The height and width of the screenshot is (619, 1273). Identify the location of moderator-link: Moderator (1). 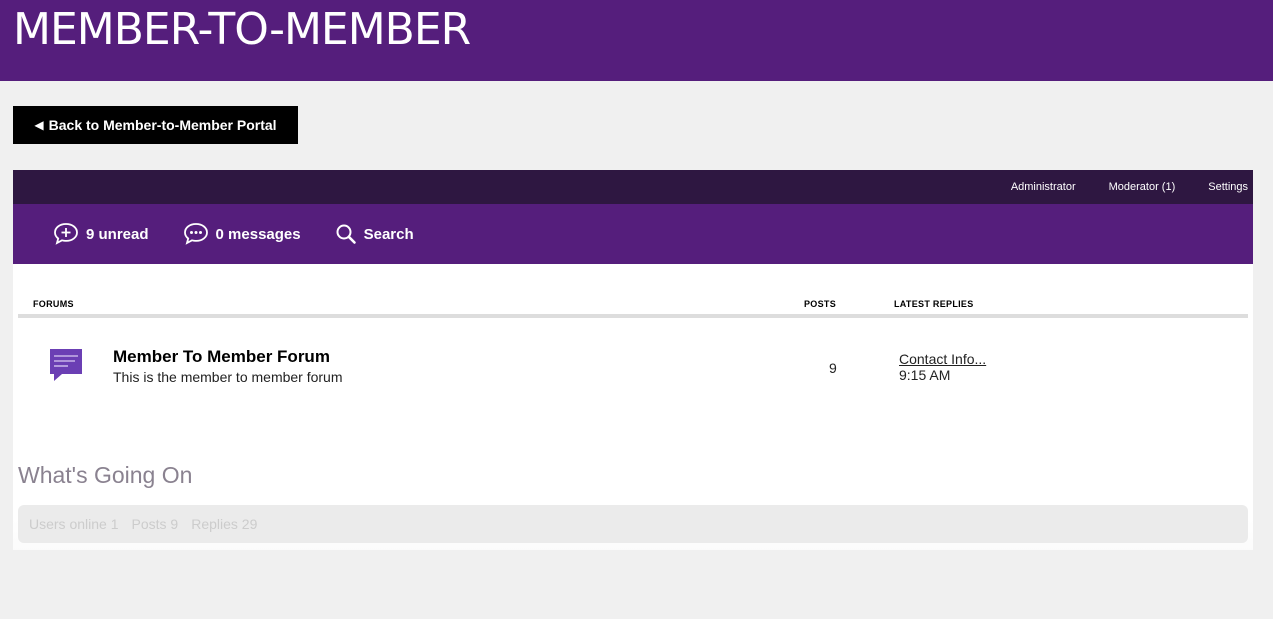
(1142, 187).